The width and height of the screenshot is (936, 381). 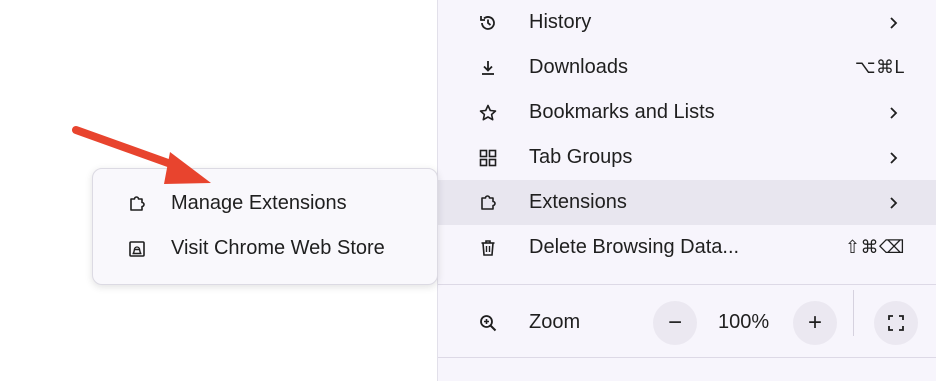 I want to click on zoom-increase-button: +, so click(x=815, y=322).